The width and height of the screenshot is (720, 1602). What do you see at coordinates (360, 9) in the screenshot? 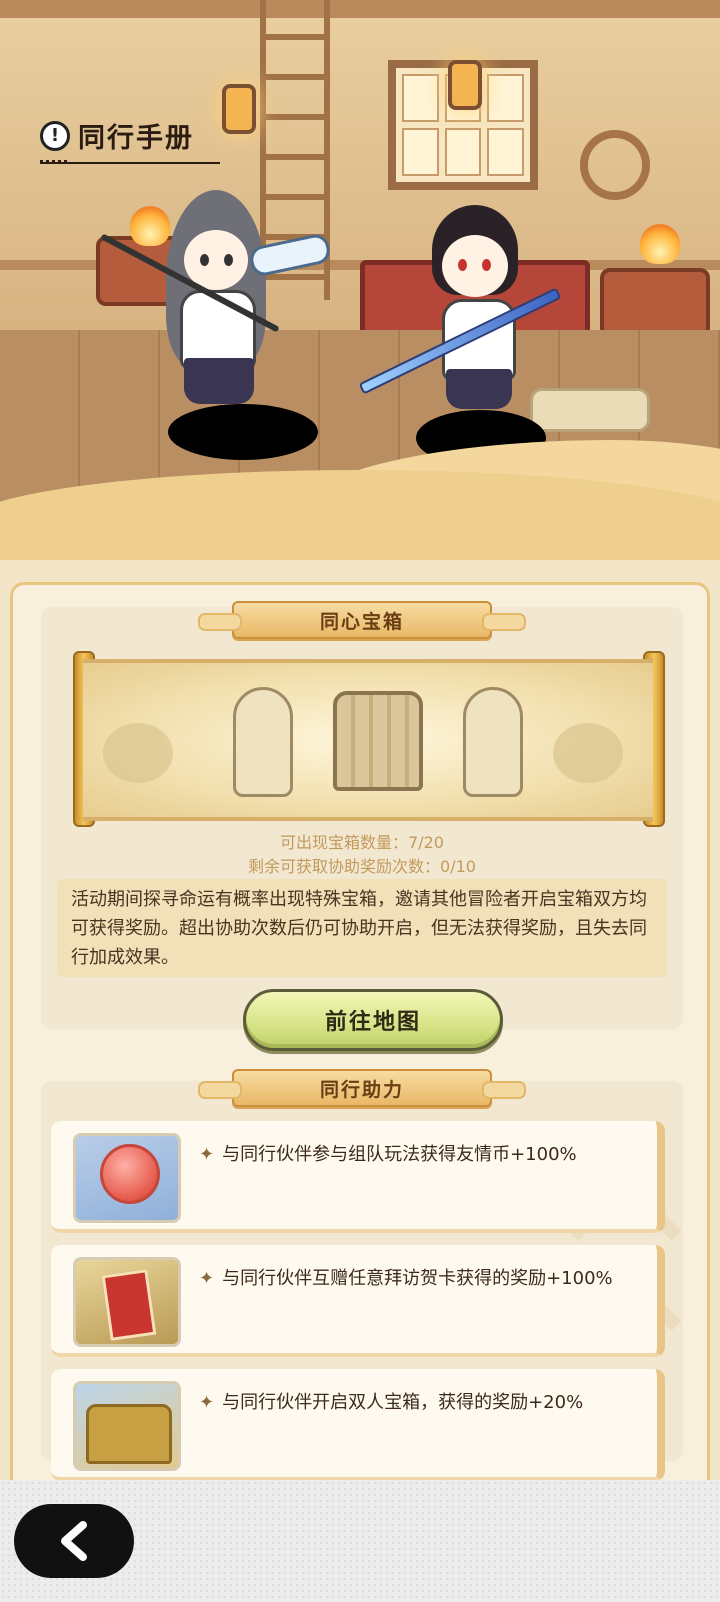
I see `ceiling-beam` at bounding box center [360, 9].